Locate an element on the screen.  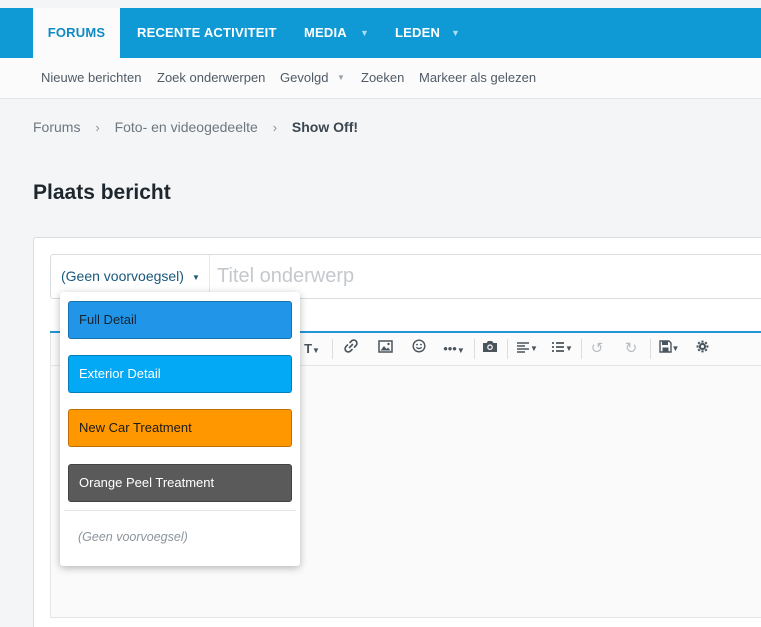
breadcrumb-forums: Forums is located at coordinates (56, 127).